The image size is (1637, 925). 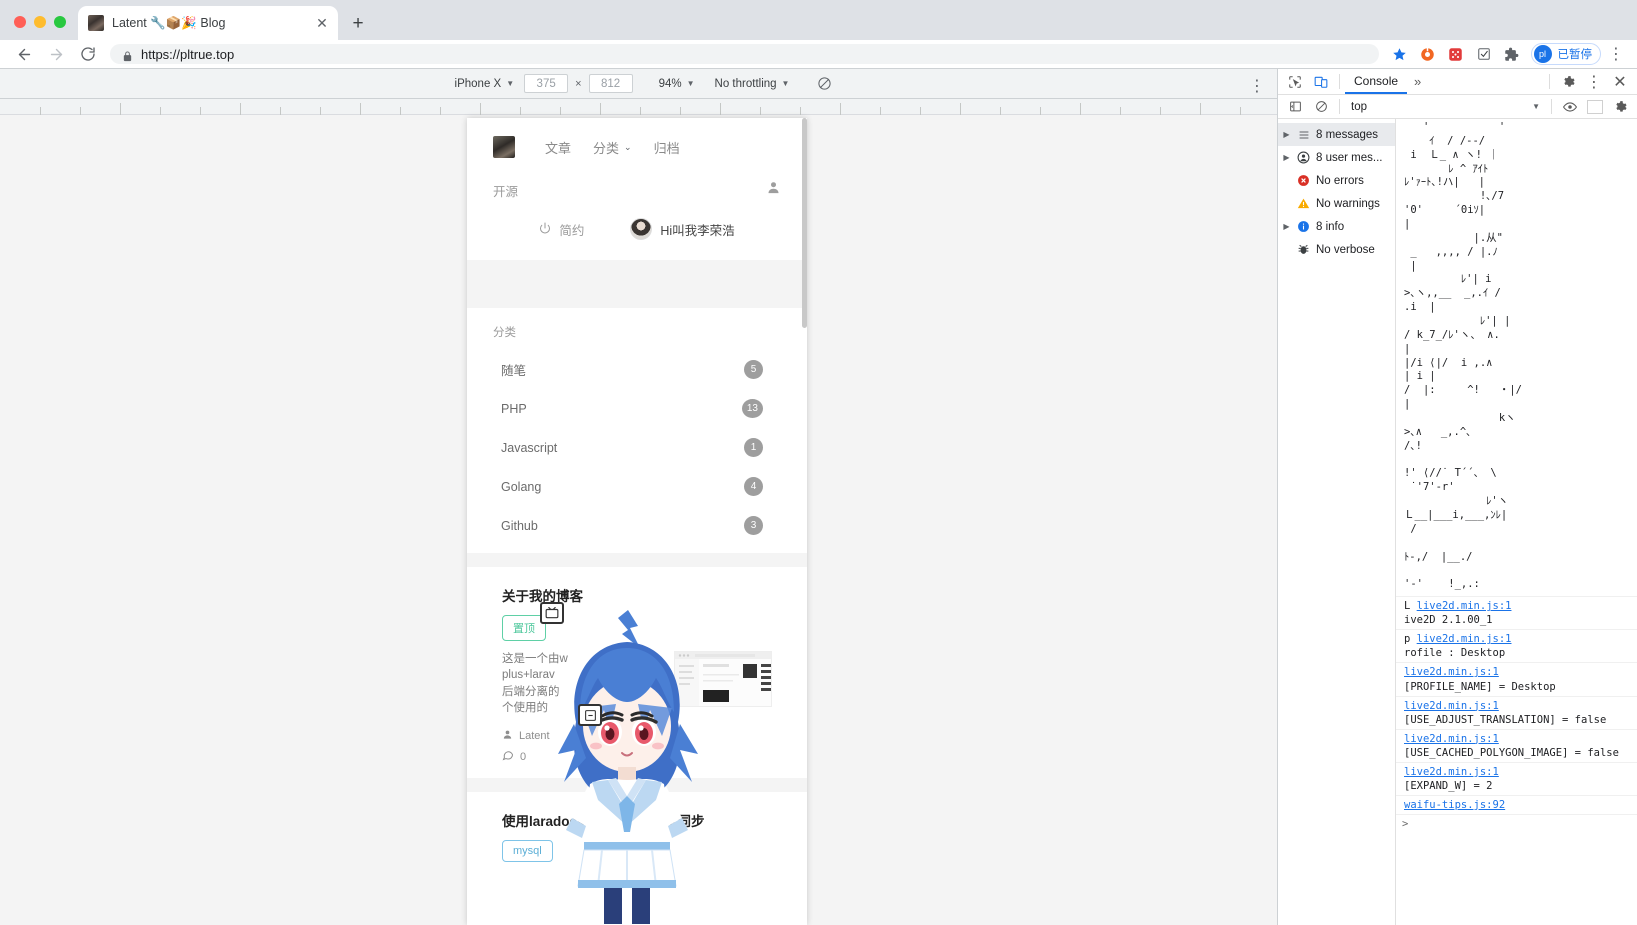 I want to click on log-source-link: waifu-tips.js:92, so click(x=1454, y=805).